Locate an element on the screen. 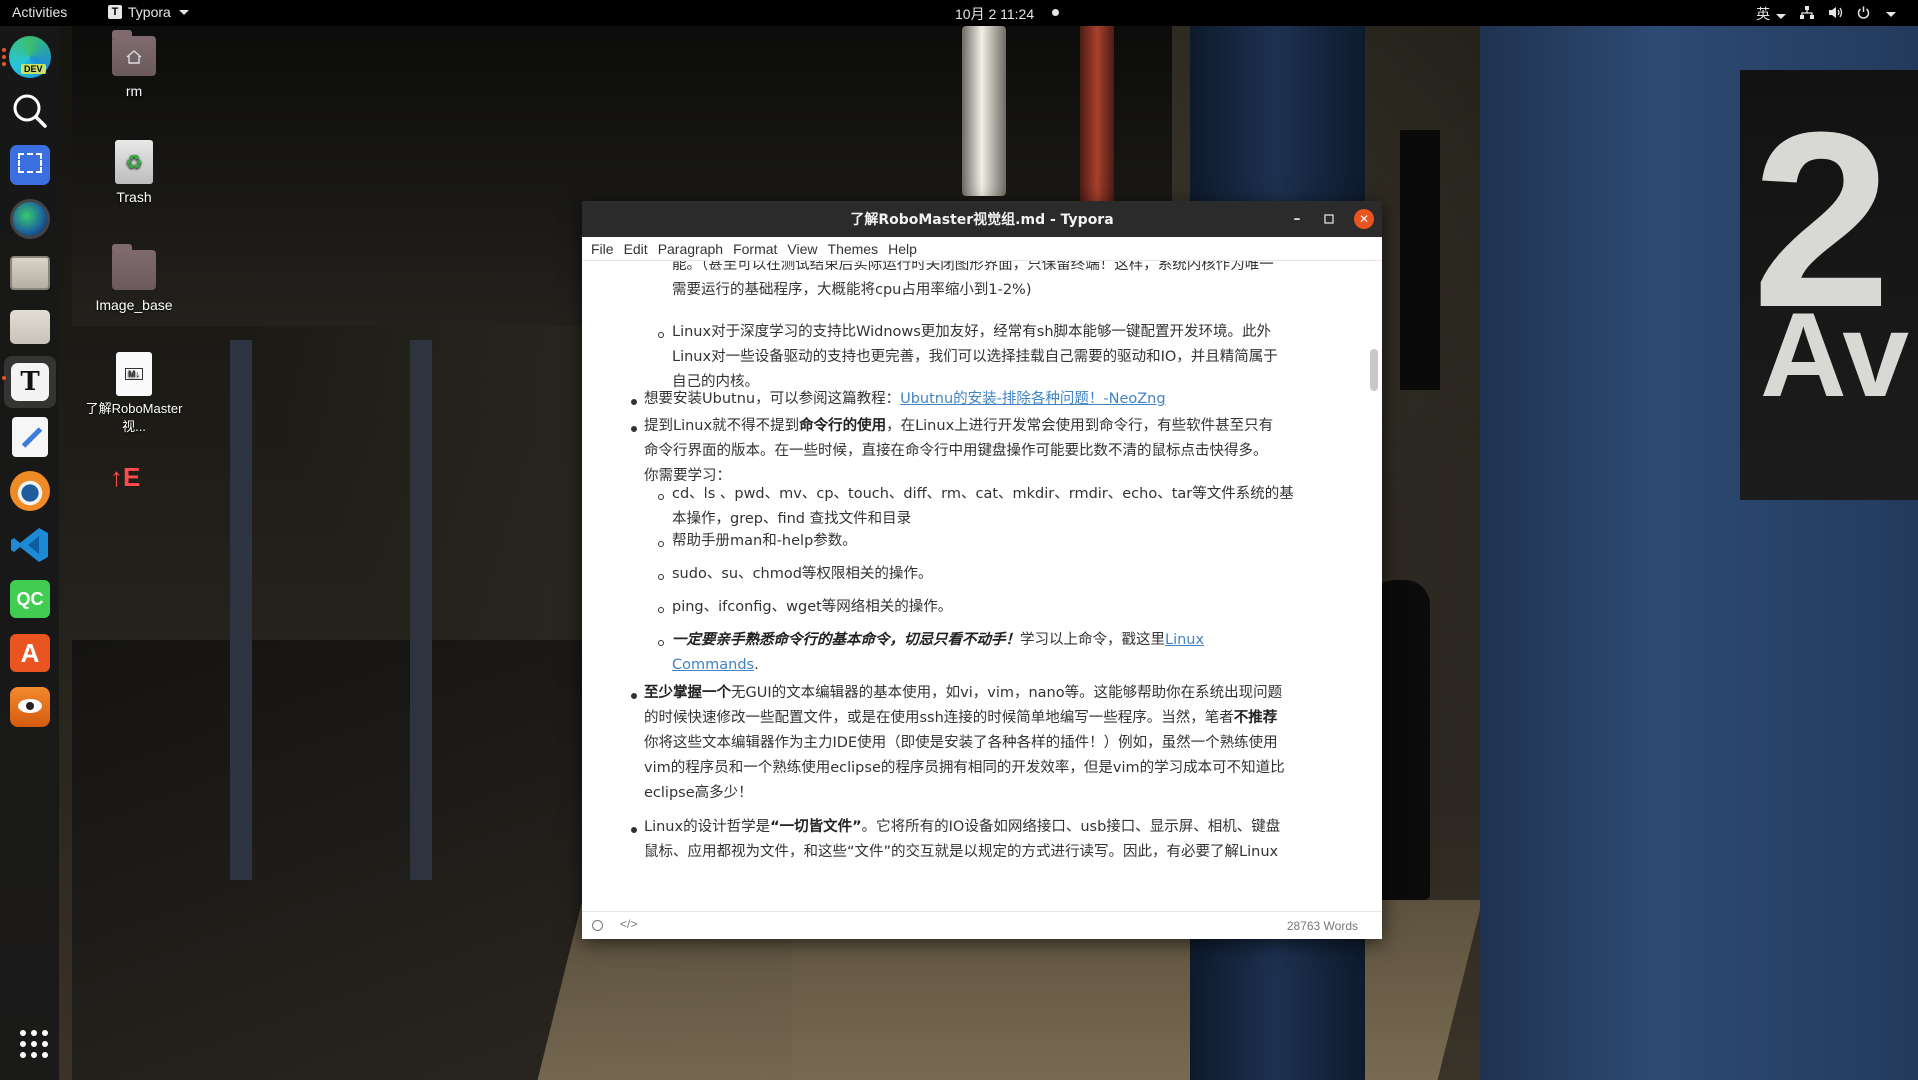  software-center-icon: A is located at coordinates (30, 653).